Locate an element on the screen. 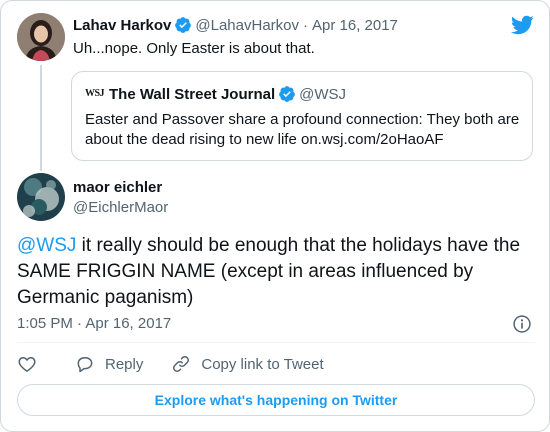  main-avatar is located at coordinates (41, 197).